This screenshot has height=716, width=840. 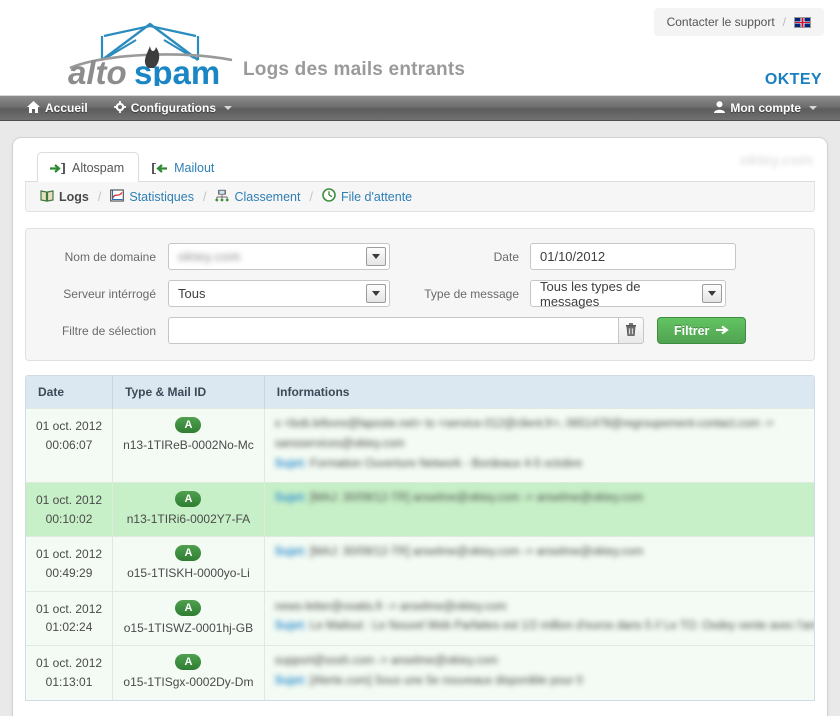 I want to click on navbar-right: Mon compte, so click(x=758, y=108).